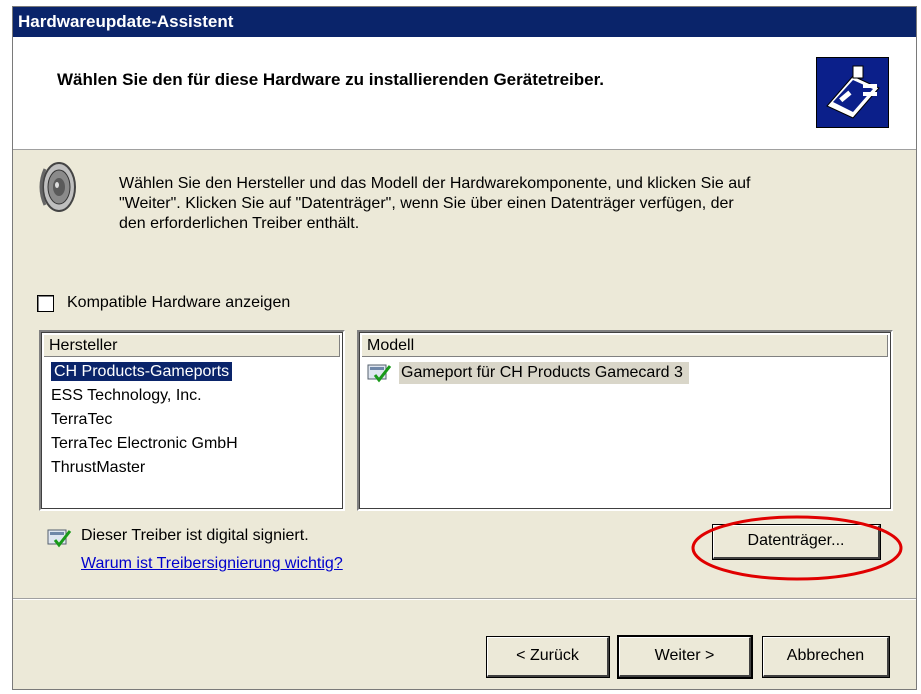  I want to click on compatible-hardware-checkbox, so click(45, 303).